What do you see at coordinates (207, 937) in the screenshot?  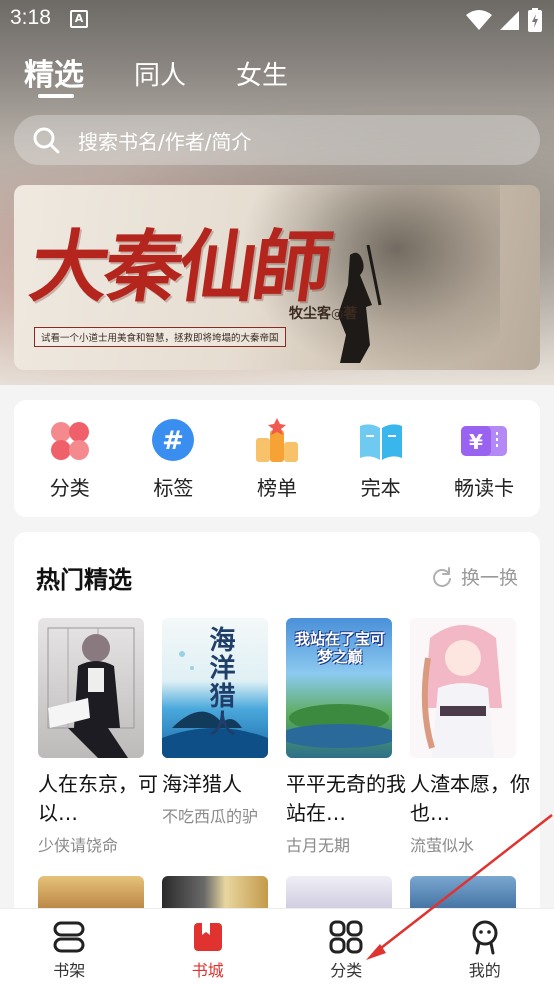 I see `bookstore-icon` at bounding box center [207, 937].